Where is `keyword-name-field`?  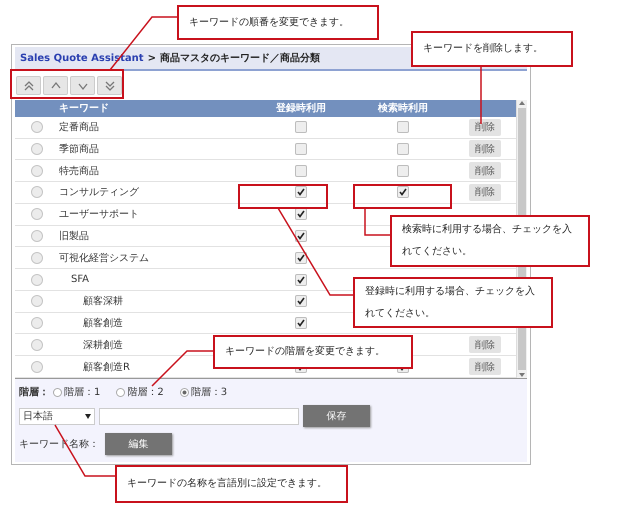
keyword-name-field is located at coordinates (199, 416).